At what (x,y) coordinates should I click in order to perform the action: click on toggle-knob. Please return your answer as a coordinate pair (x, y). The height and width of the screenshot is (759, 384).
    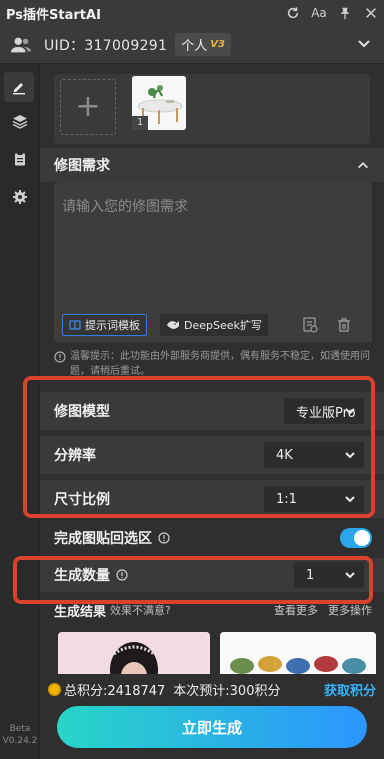
    Looking at the image, I should click on (362, 538).